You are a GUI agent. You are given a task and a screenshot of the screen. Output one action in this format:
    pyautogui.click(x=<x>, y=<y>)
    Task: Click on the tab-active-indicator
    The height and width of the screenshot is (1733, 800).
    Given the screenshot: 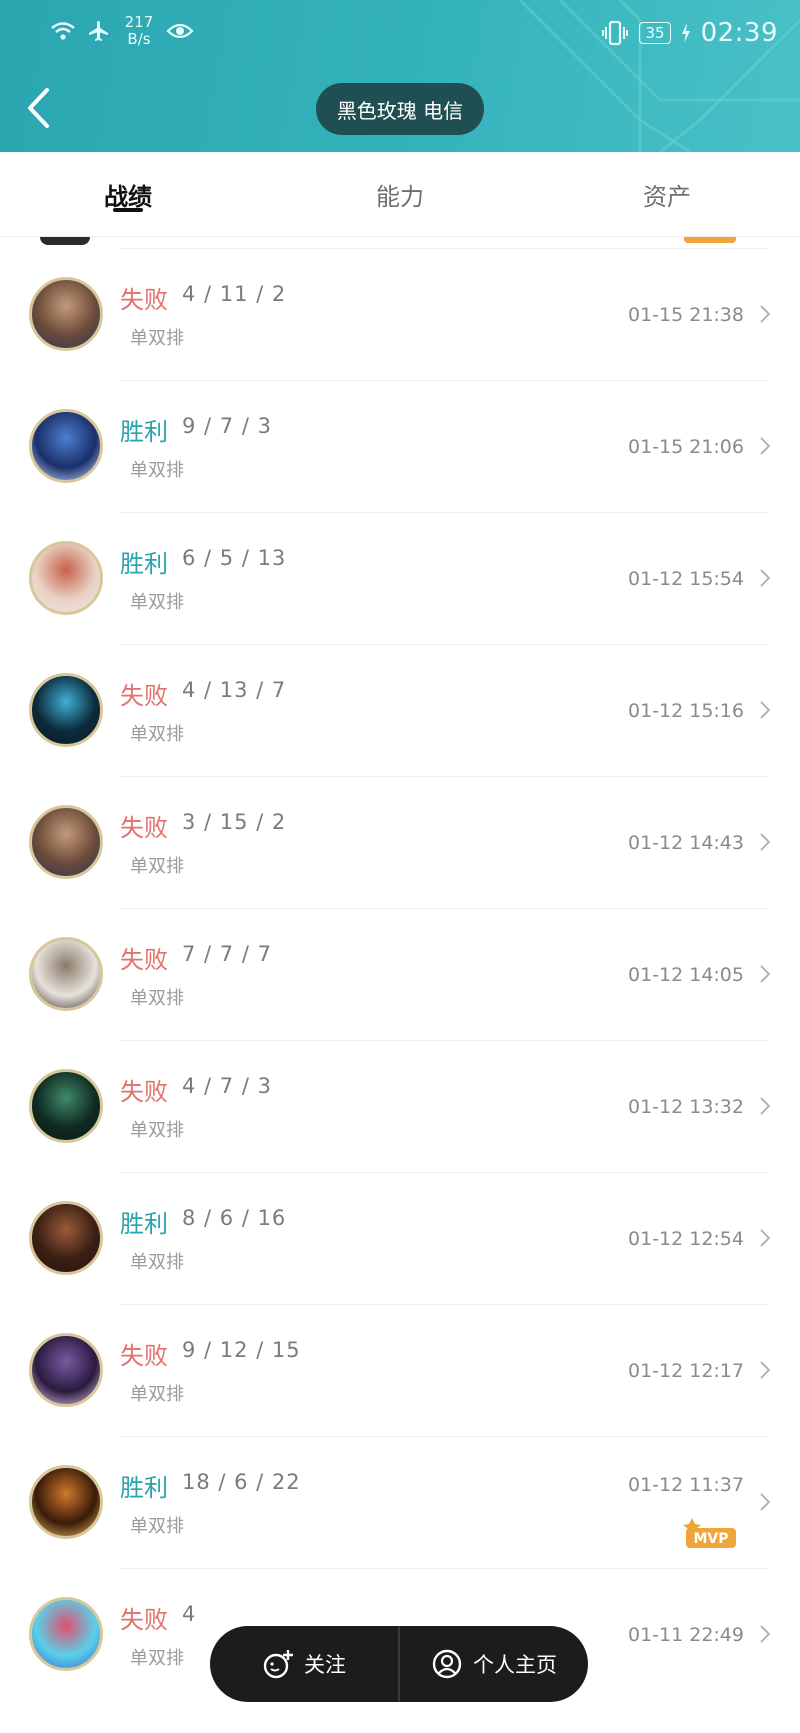 What is the action you would take?
    pyautogui.click(x=128, y=210)
    